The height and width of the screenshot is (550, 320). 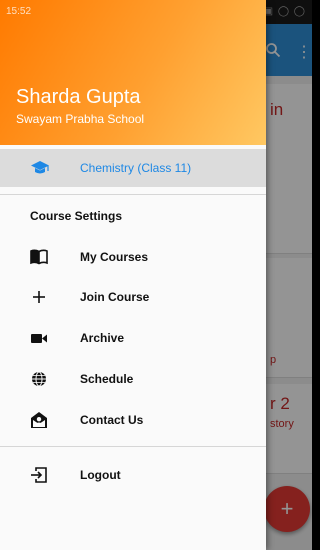 What do you see at coordinates (80, 119) in the screenshot?
I see `school-name: Swayam Prabha School` at bounding box center [80, 119].